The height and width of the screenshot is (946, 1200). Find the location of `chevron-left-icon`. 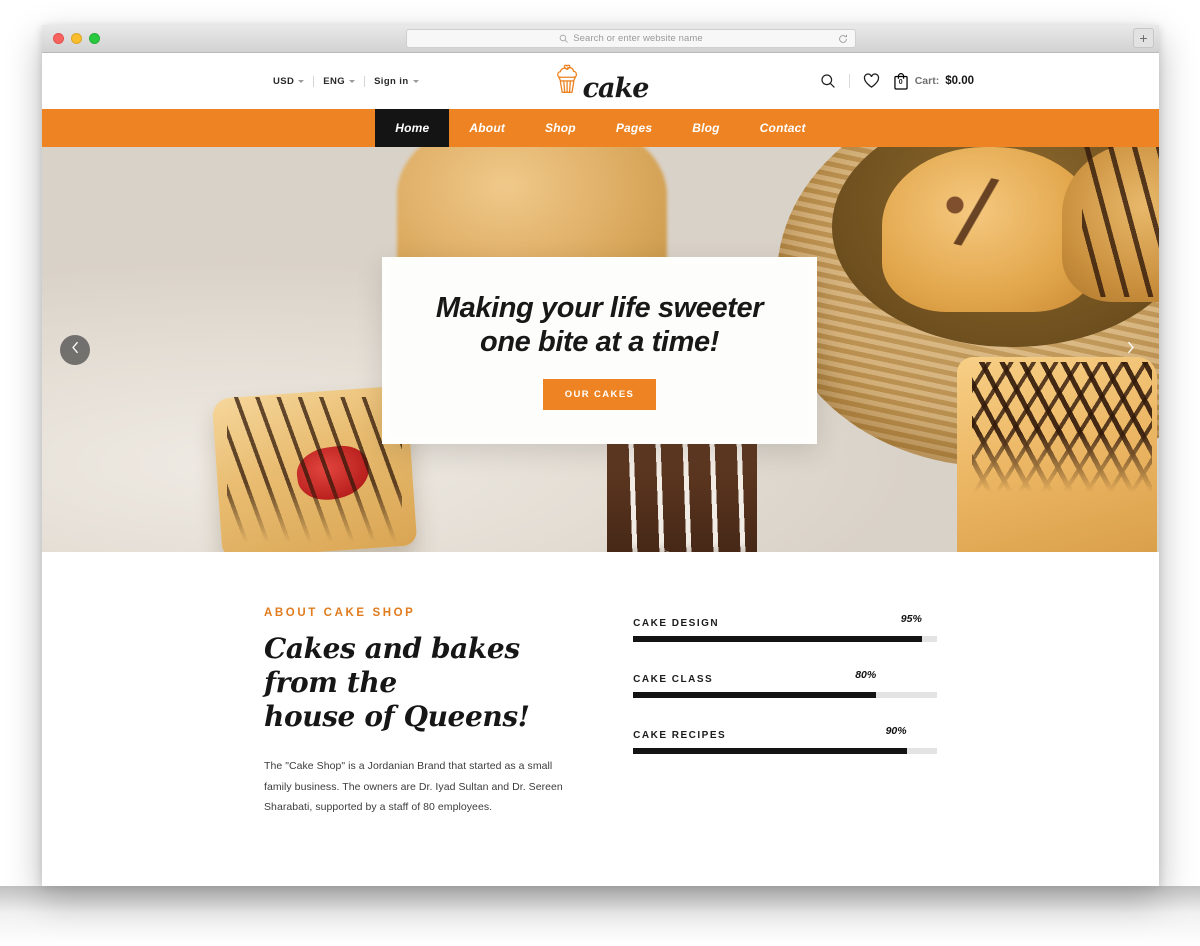

chevron-left-icon is located at coordinates (75, 350).